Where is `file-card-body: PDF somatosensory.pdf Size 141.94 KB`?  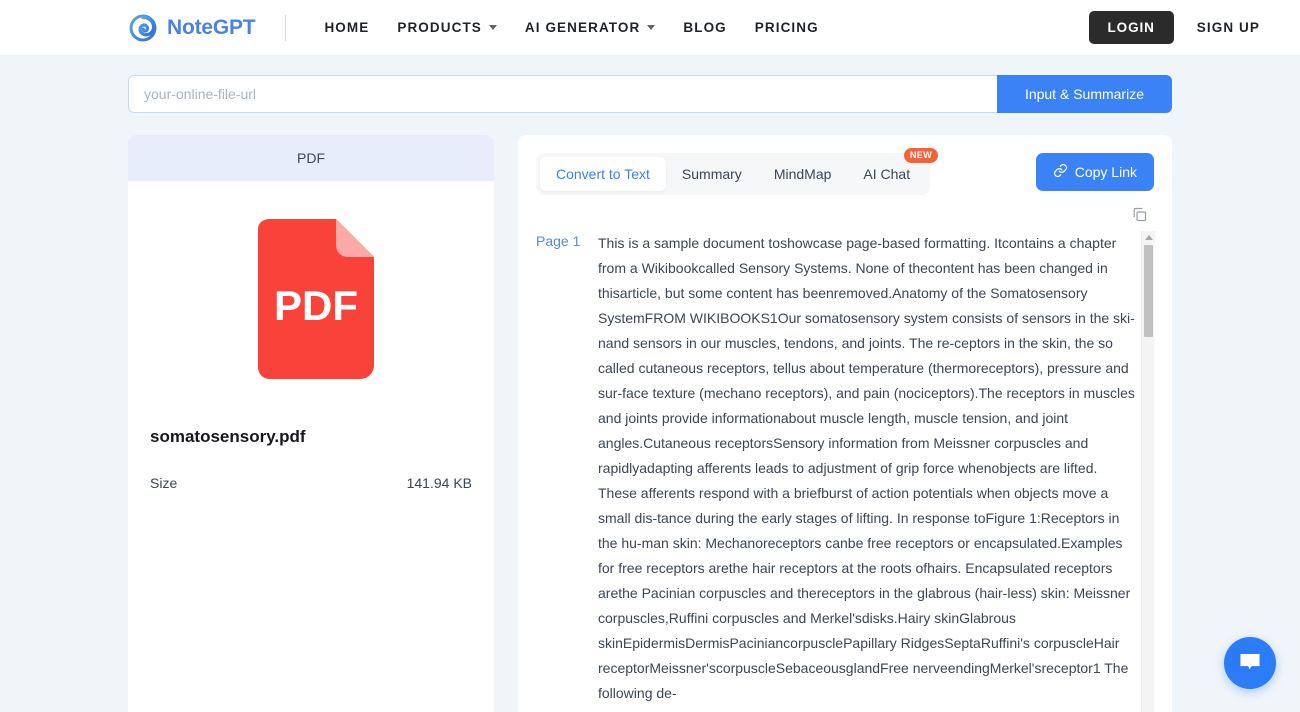 file-card-body: PDF somatosensory.pdf Size 141.94 KB is located at coordinates (311, 336).